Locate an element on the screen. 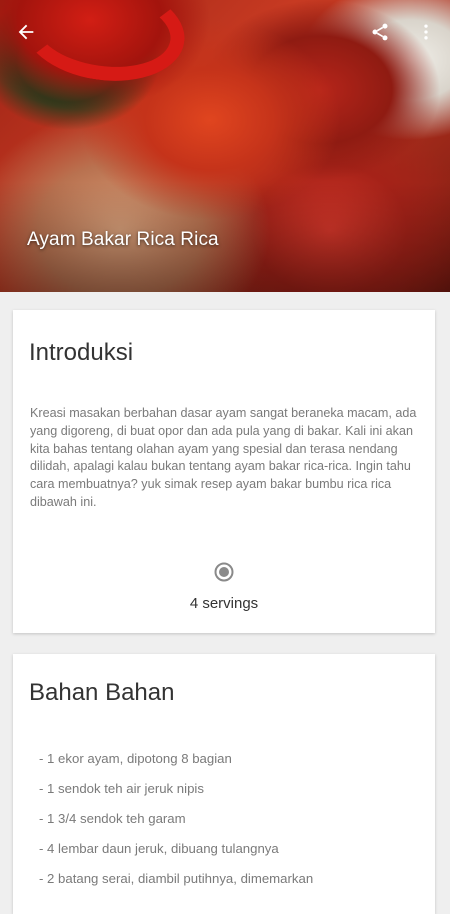  arrow-back-icon is located at coordinates (26, 32).